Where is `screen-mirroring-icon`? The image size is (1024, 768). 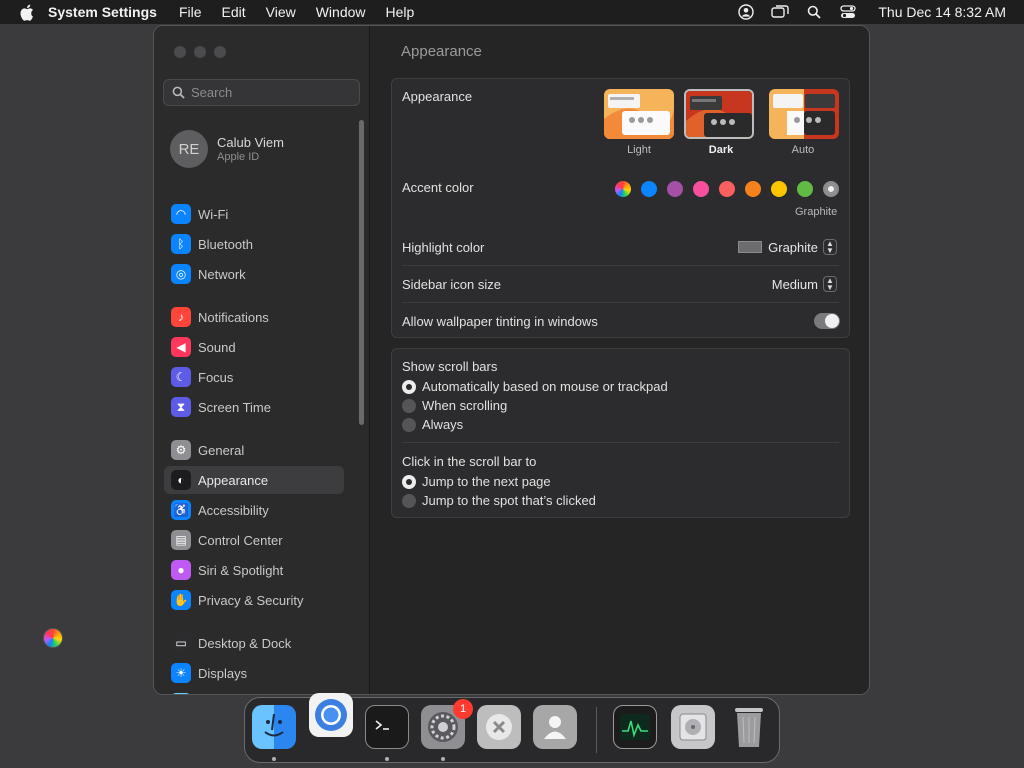
screen-mirroring-icon is located at coordinates (780, 12).